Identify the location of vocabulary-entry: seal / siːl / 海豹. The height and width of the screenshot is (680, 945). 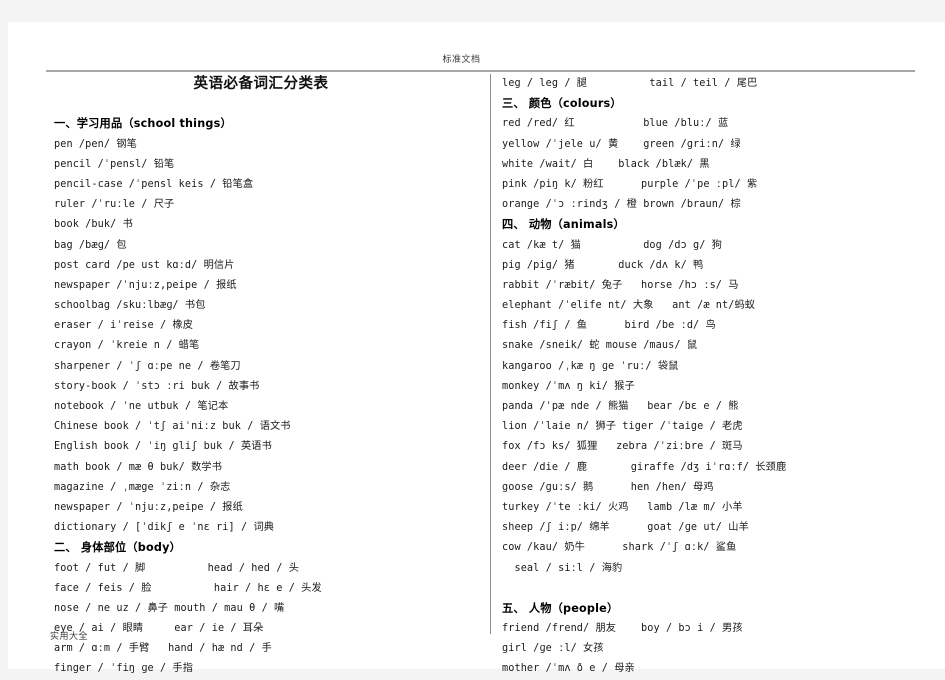
(562, 568).